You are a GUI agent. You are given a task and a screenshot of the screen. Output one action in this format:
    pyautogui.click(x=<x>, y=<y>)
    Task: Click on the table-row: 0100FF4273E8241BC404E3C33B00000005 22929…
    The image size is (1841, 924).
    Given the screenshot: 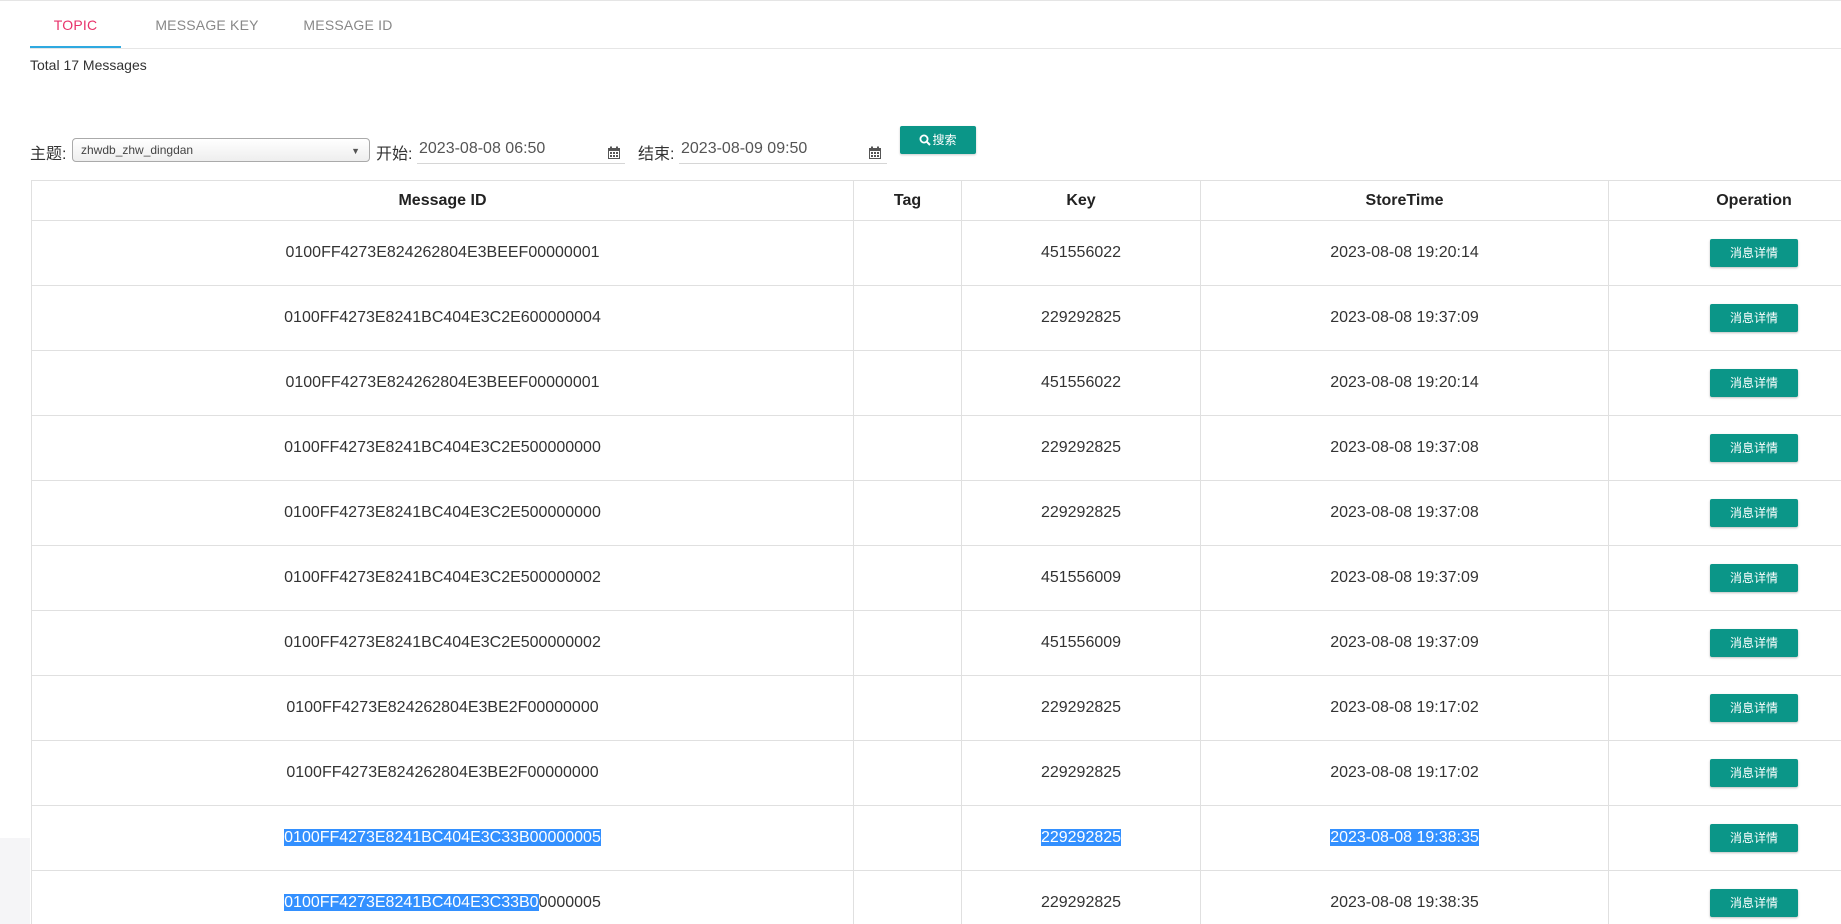 What is the action you would take?
    pyautogui.click(x=936, y=897)
    